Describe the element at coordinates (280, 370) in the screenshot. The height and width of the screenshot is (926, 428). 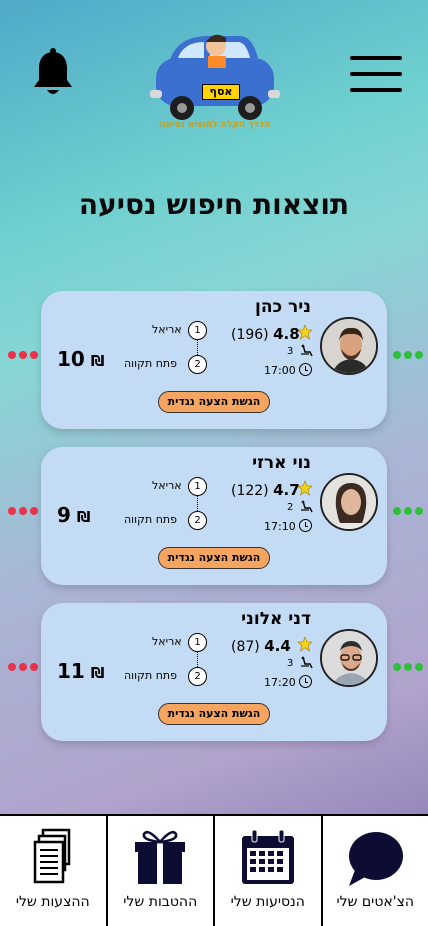
I see `departure-time: 17:00` at that location.